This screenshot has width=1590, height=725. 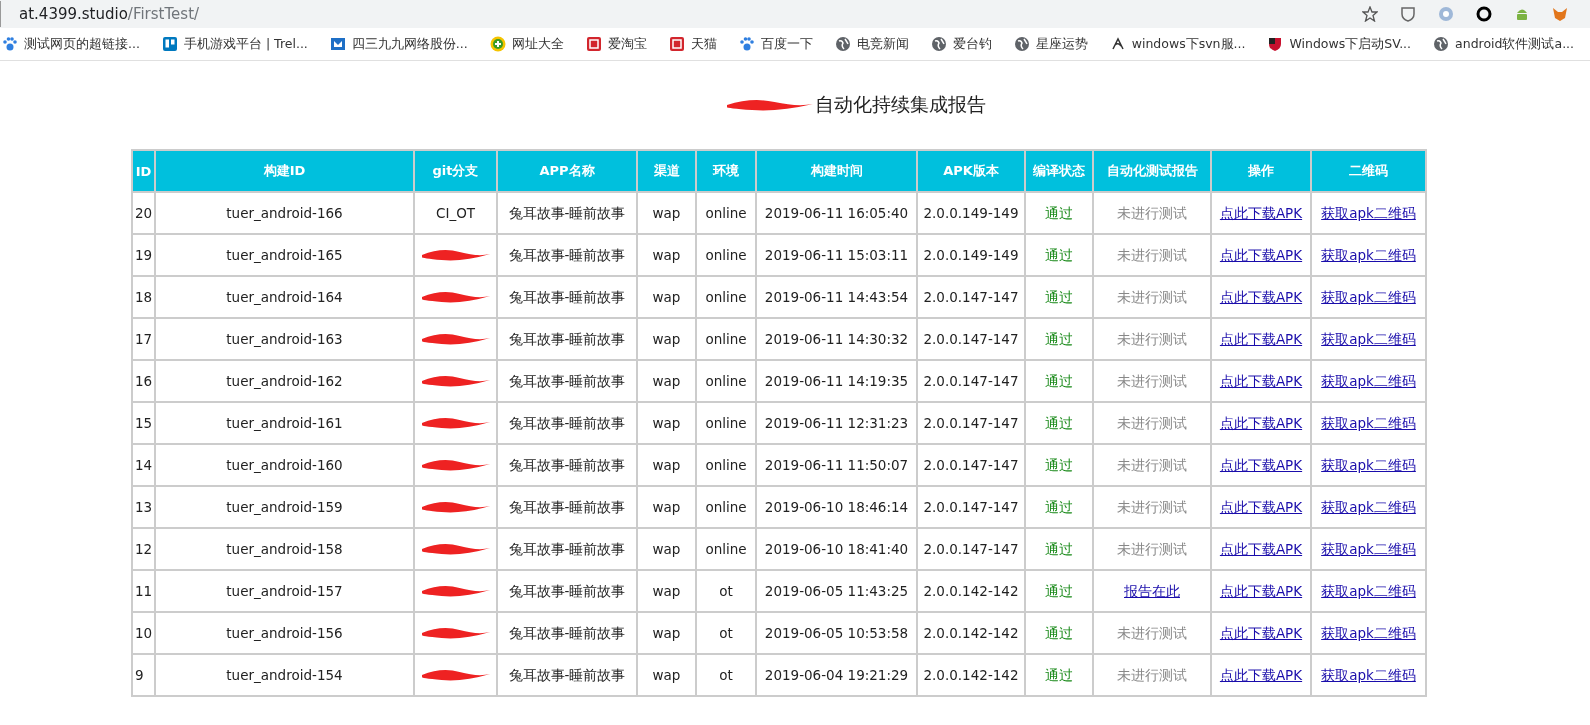 I want to click on bookmark-link: 爱淘宝, so click(x=616, y=44).